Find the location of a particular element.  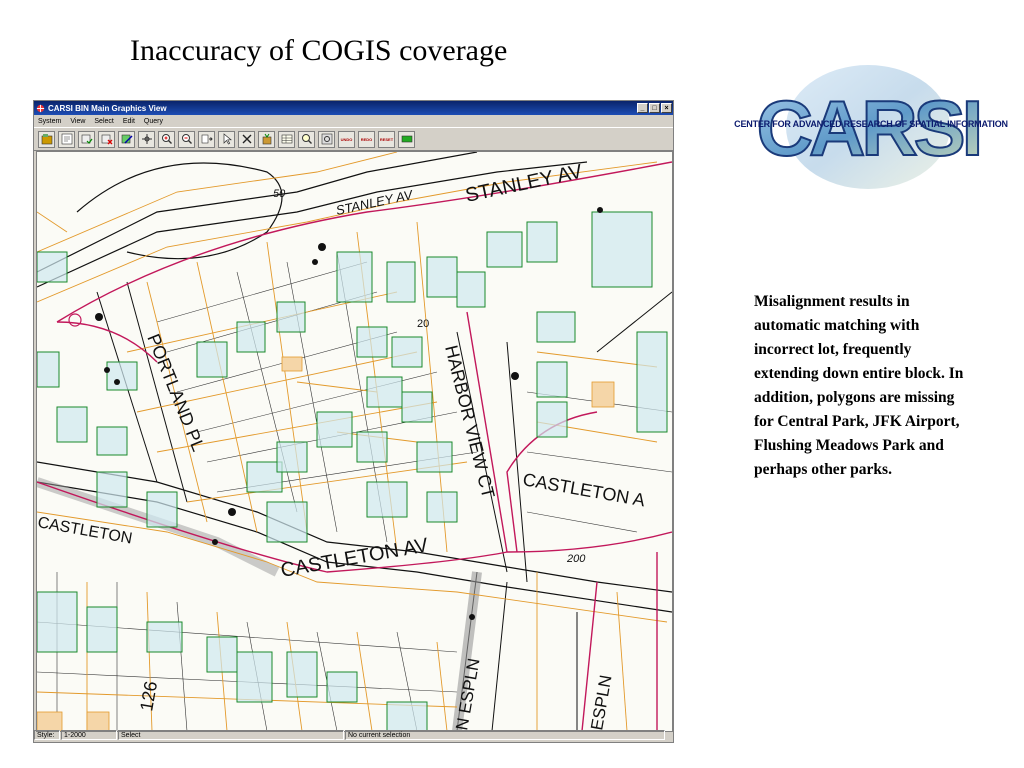

identify-icon is located at coordinates (306, 139).